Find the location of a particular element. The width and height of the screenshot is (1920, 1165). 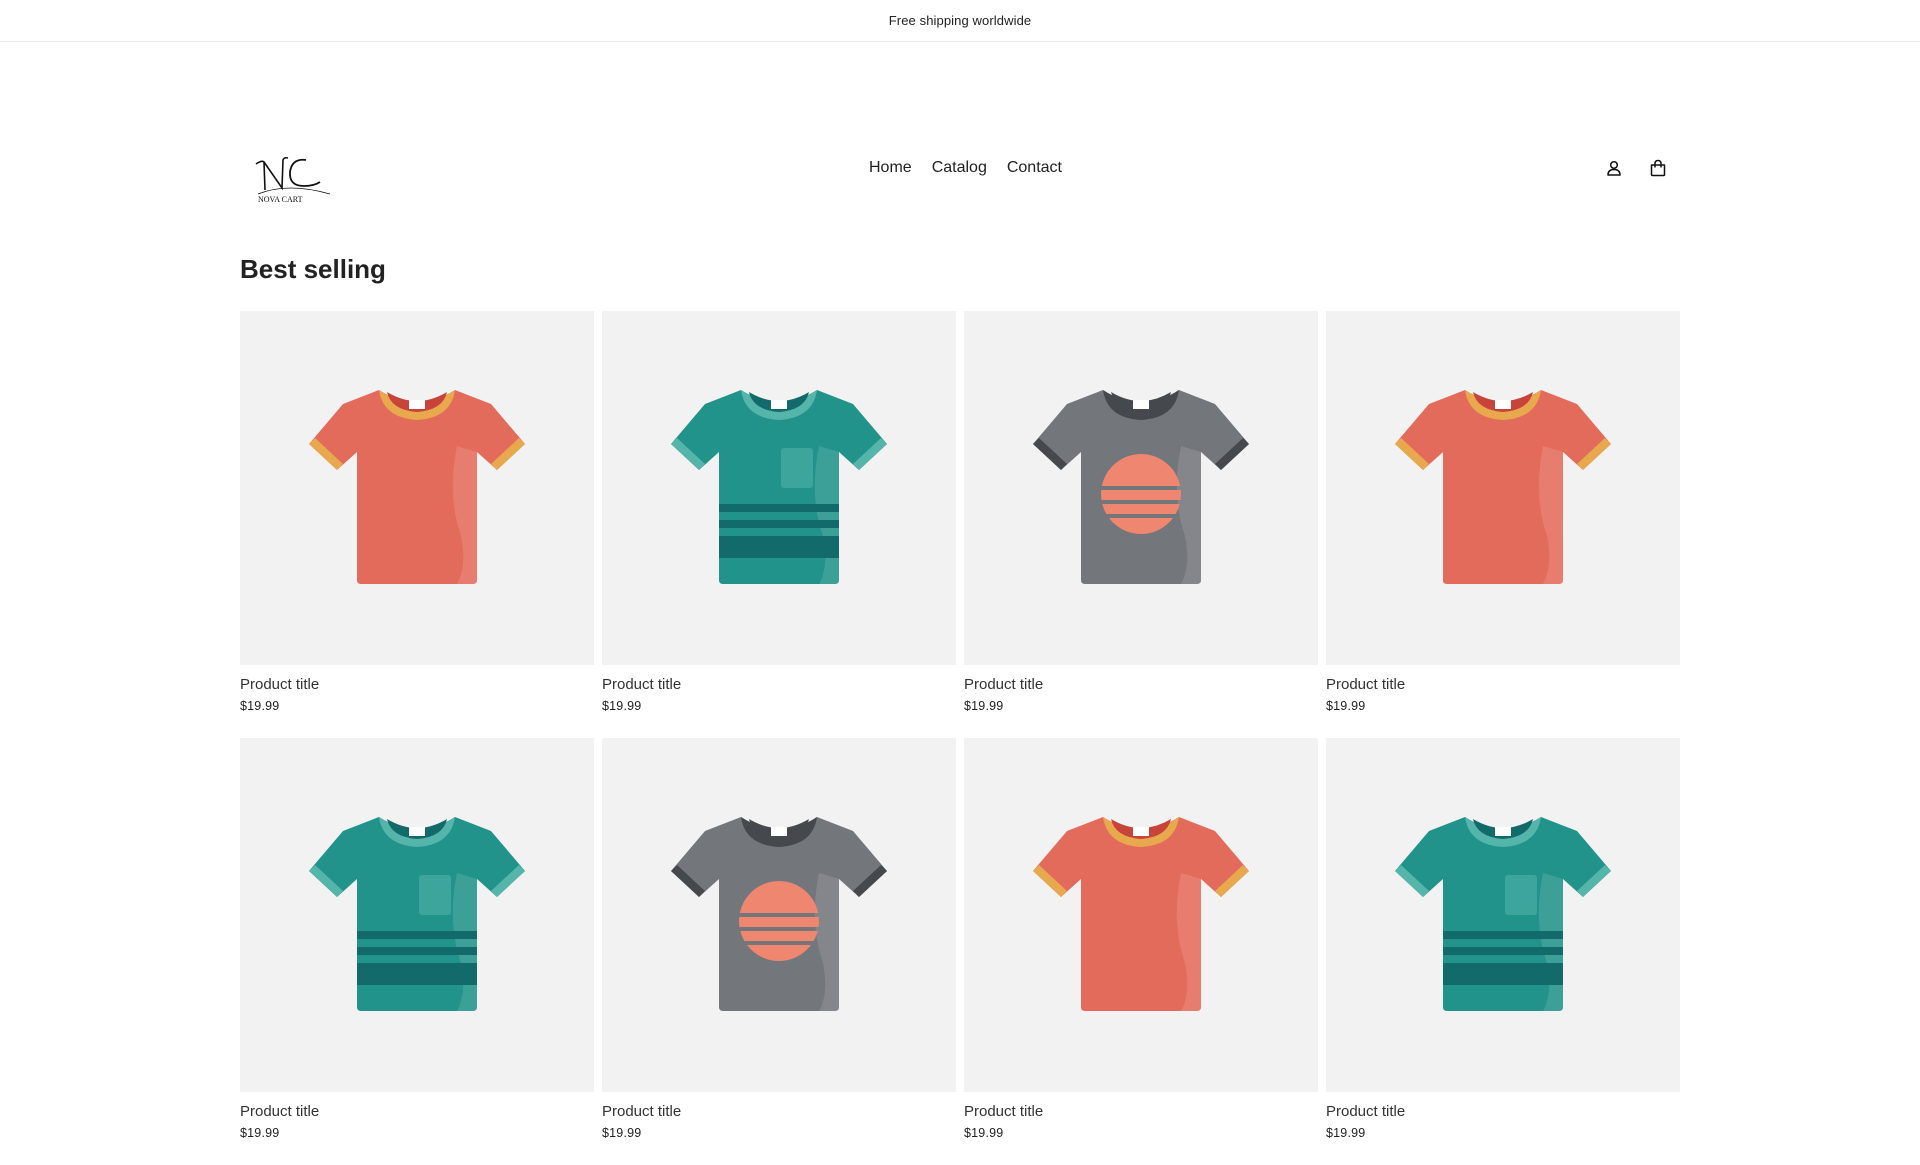

nav-catalog: Catalog is located at coordinates (959, 168).